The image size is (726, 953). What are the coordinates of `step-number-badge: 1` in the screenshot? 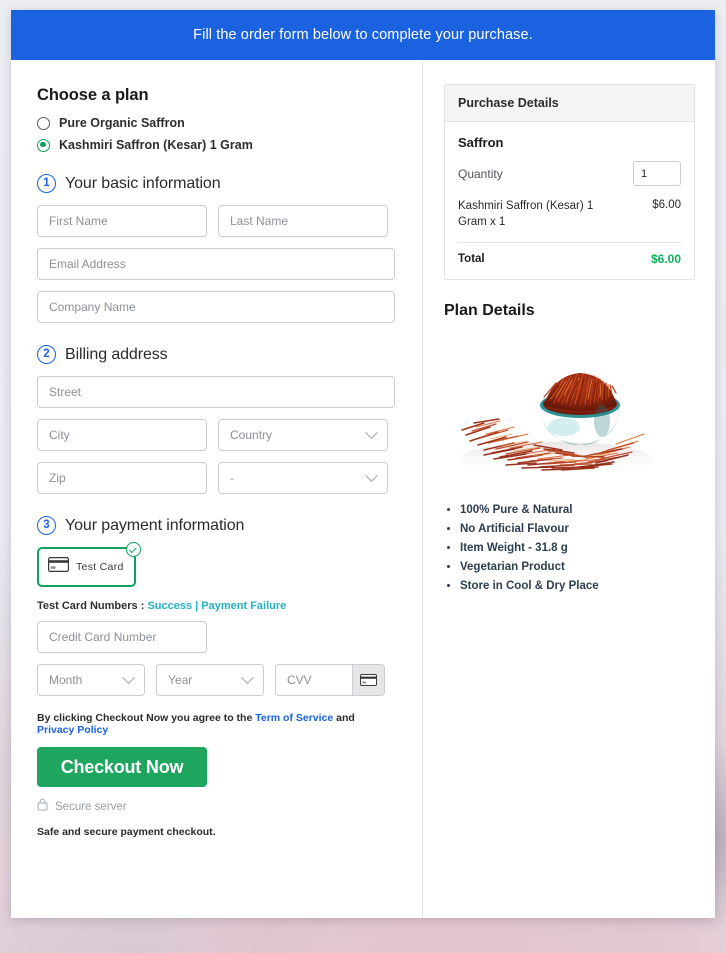 It's located at (46, 183).